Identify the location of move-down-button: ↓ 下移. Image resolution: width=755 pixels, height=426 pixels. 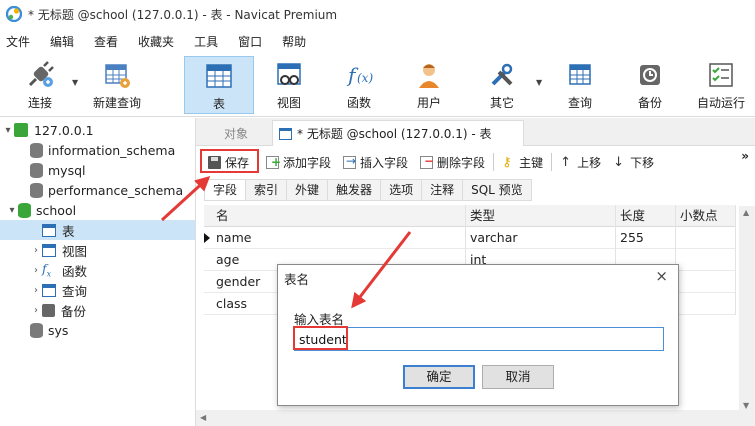
(633, 162).